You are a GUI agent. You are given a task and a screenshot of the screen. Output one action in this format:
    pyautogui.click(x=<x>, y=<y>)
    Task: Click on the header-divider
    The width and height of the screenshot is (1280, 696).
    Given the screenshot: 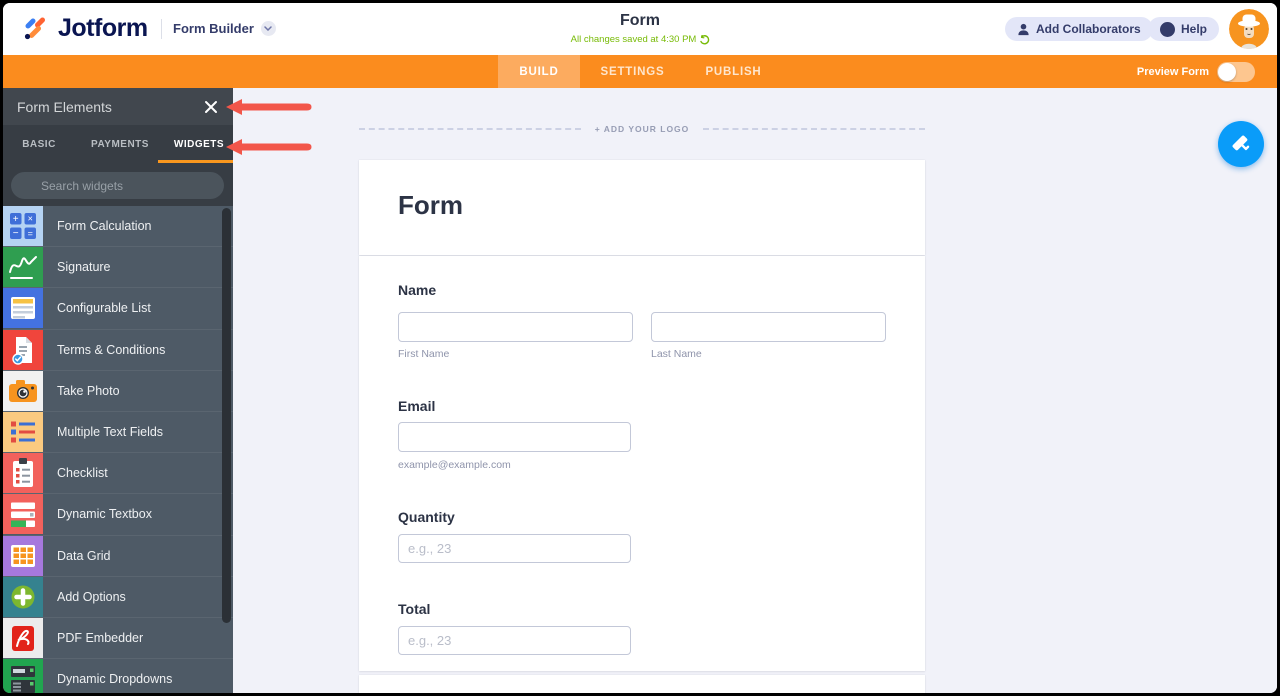 What is the action you would take?
    pyautogui.click(x=161, y=29)
    